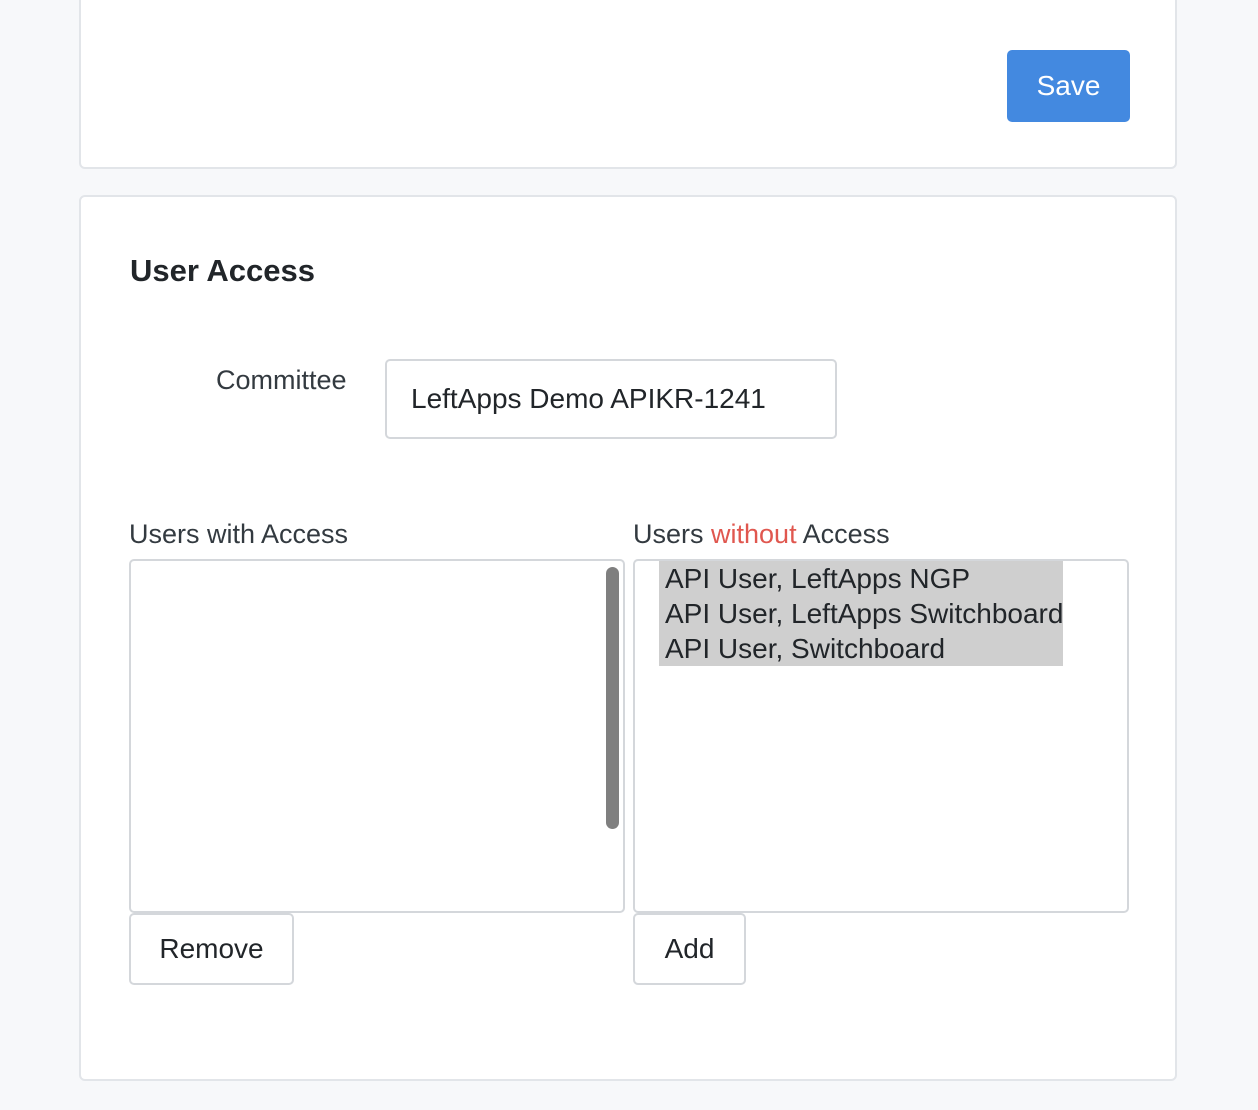 This screenshot has width=1258, height=1110. I want to click on top-card: Save, so click(628, 84).